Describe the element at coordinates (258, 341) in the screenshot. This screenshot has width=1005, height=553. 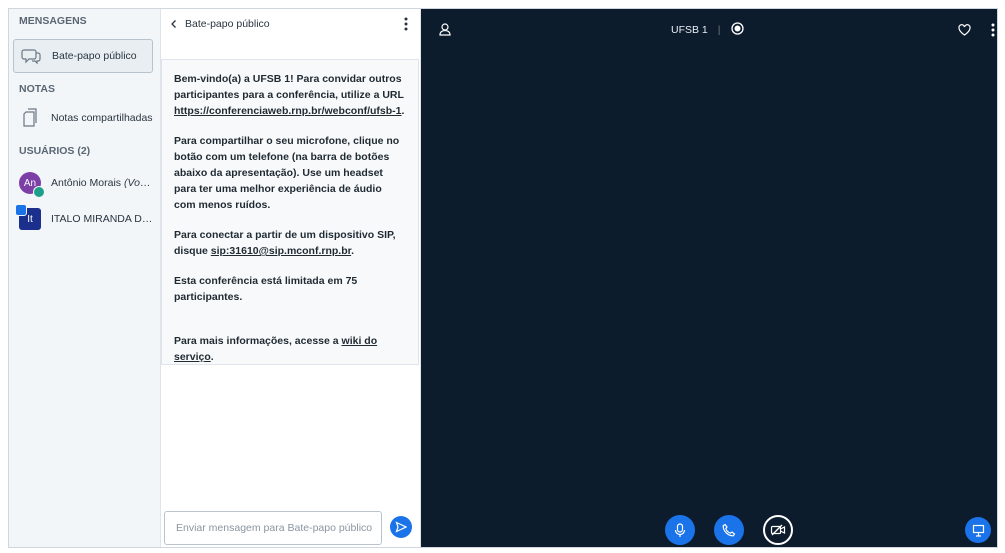
I see `more-info-text: Para mais informações, acesse a` at that location.